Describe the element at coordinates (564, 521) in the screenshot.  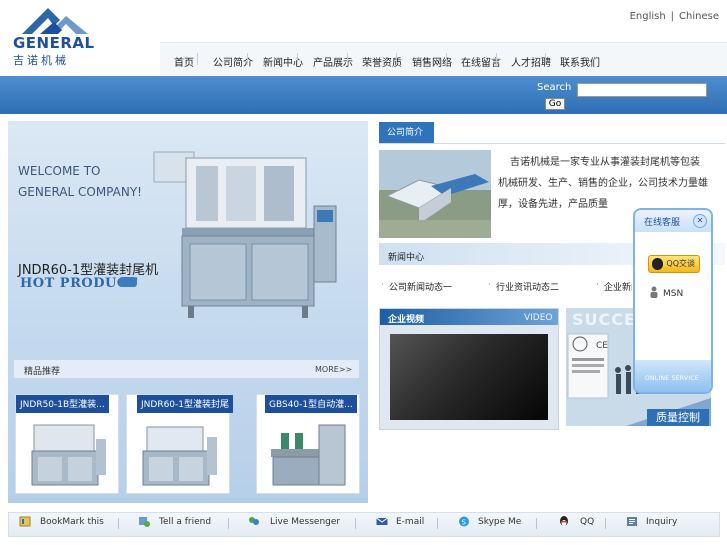
I see `qq-icon` at that location.